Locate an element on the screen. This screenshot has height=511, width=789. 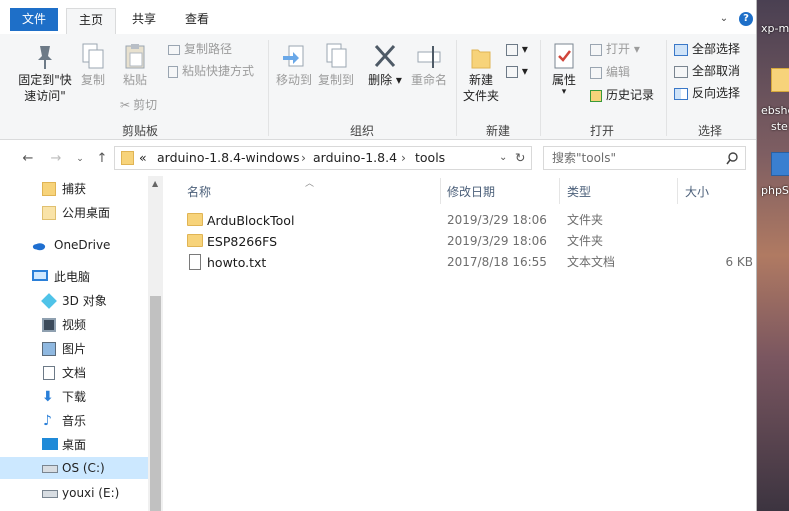
nav-item-capture: 捕获 is located at coordinates (74, 189).